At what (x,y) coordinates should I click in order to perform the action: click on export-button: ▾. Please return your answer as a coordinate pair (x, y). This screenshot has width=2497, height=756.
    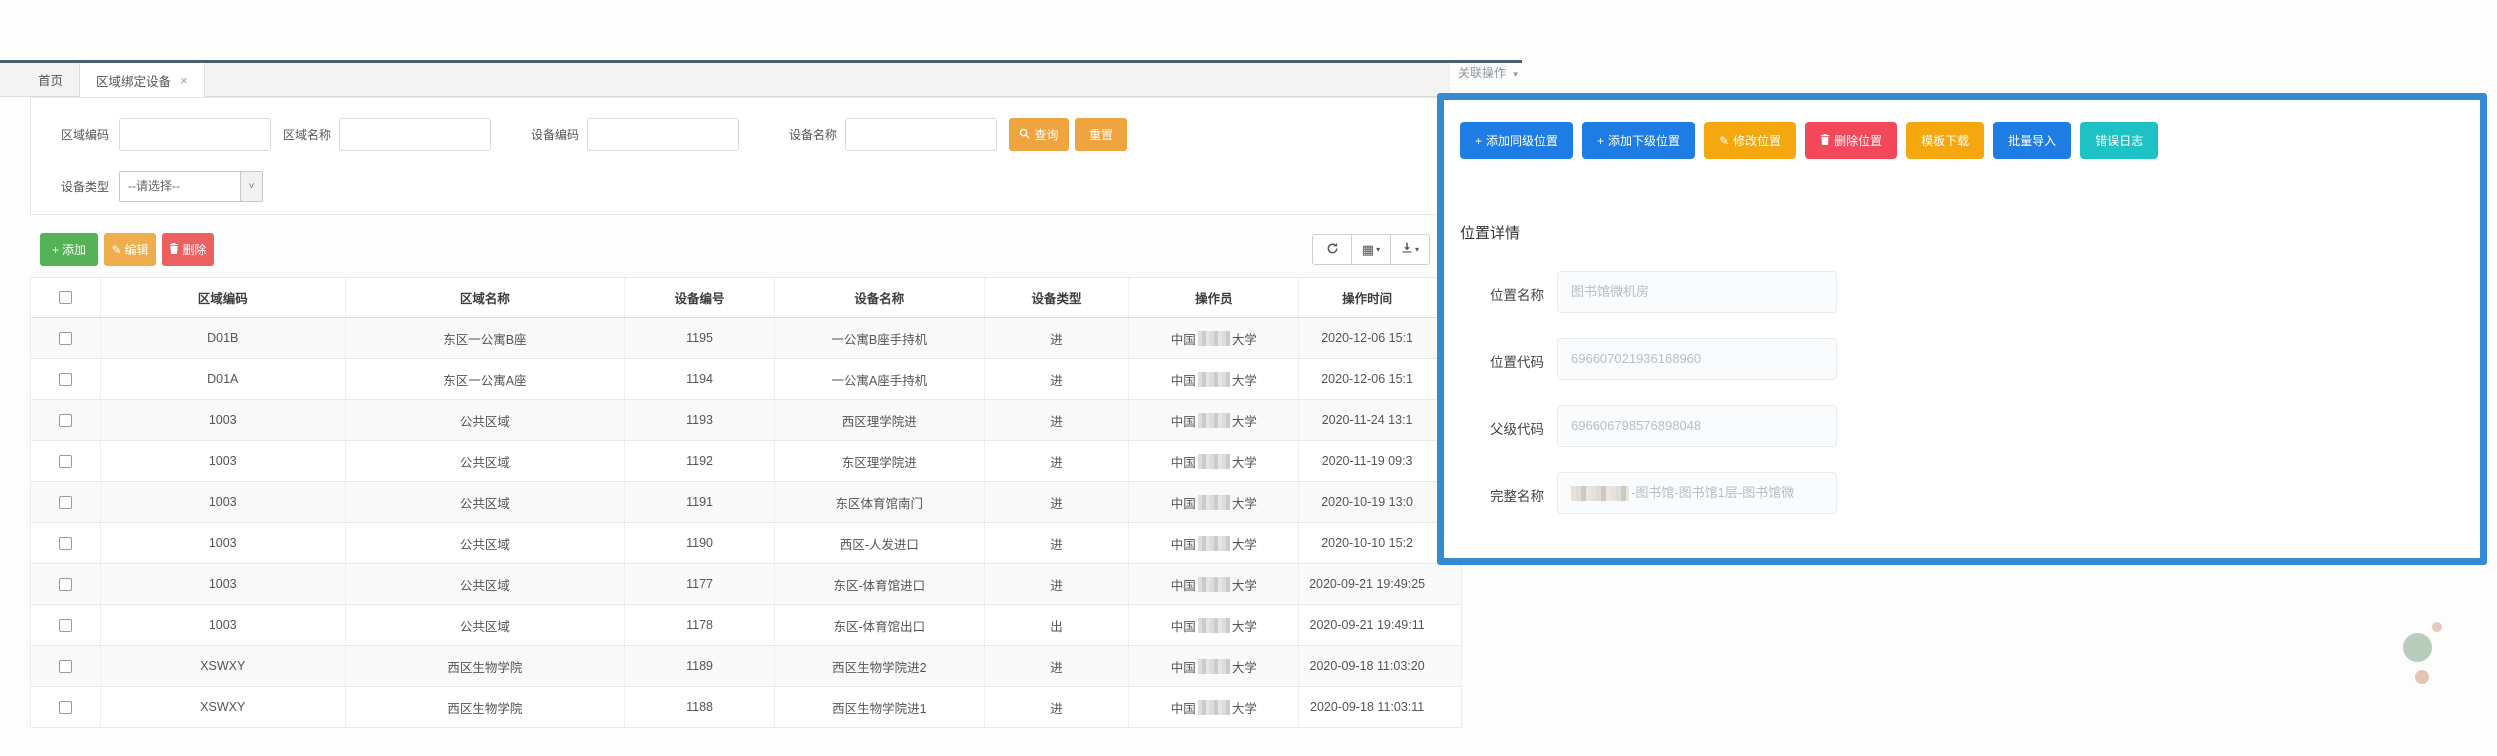
    Looking at the image, I should click on (1410, 249).